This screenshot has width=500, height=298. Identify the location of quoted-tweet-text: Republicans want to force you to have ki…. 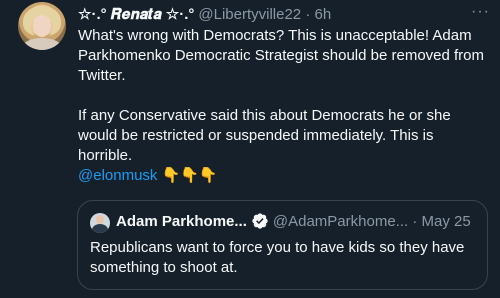
(277, 257).